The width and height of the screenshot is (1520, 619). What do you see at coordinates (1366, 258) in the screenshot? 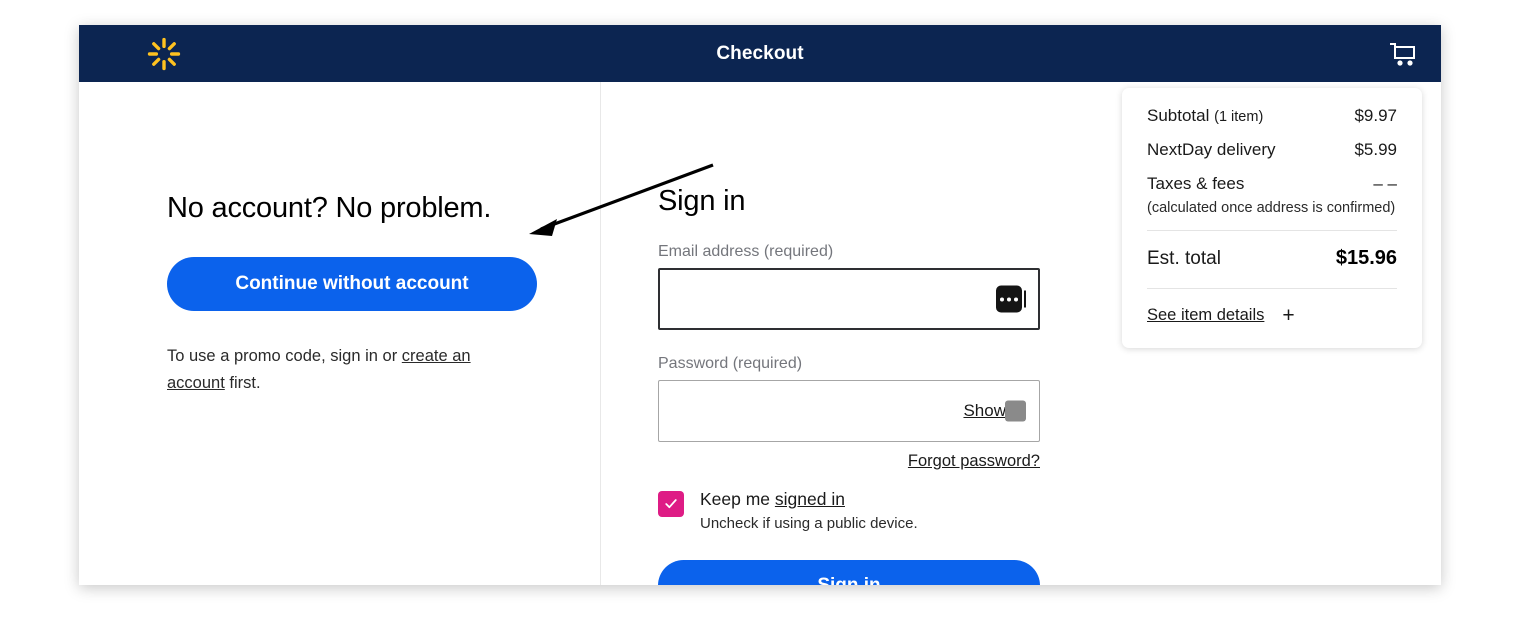
I see `estimated-total-value: $15.96` at bounding box center [1366, 258].